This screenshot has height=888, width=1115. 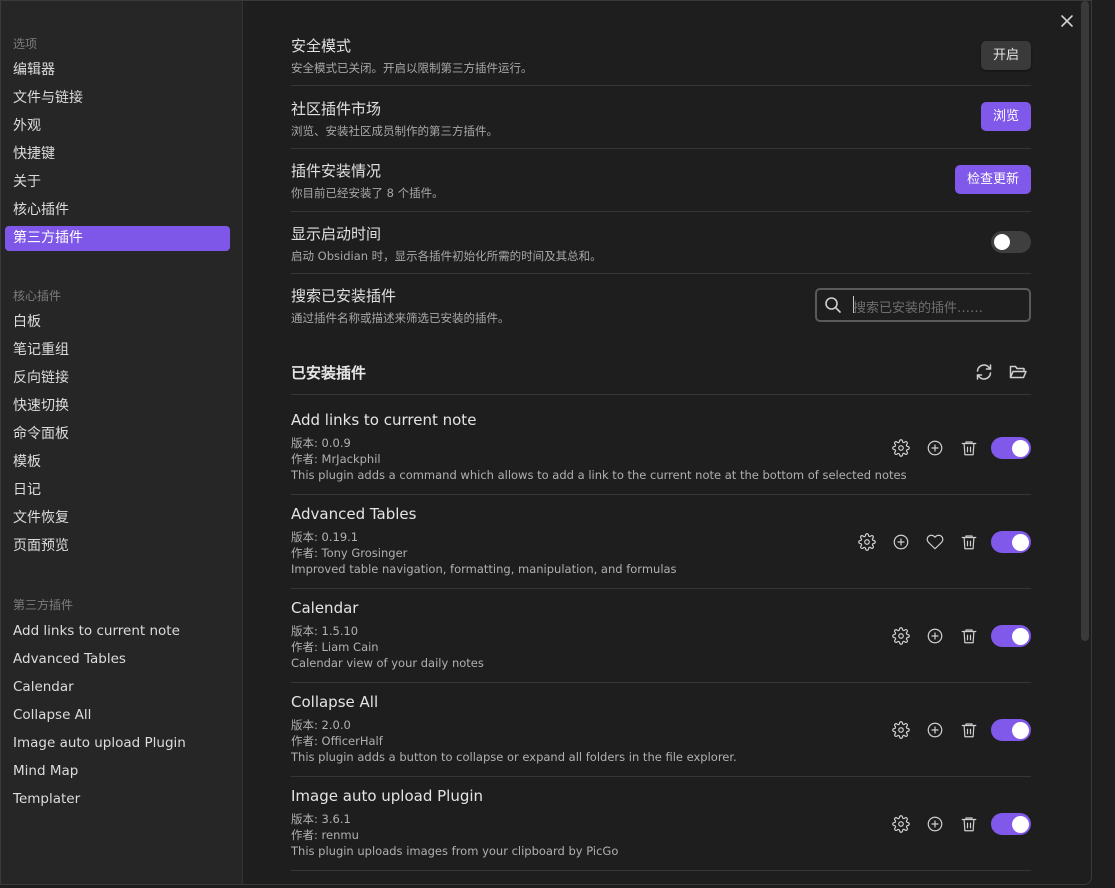 What do you see at coordinates (117, 462) in the screenshot?
I see `sidebar-item-templates: 模板` at bounding box center [117, 462].